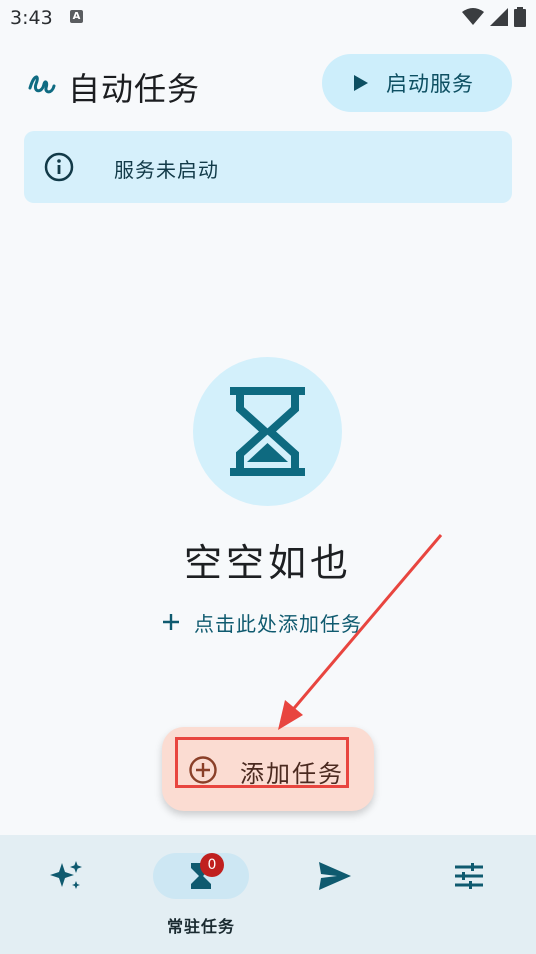 The height and width of the screenshot is (954, 536). I want to click on page-title: 自动任务, so click(134, 89).